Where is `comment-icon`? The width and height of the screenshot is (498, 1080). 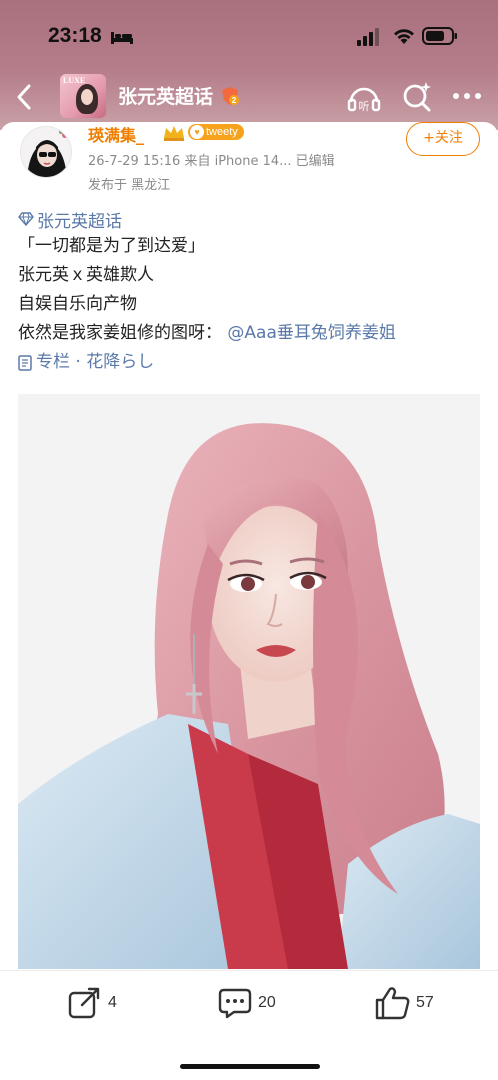 comment-icon is located at coordinates (235, 1003).